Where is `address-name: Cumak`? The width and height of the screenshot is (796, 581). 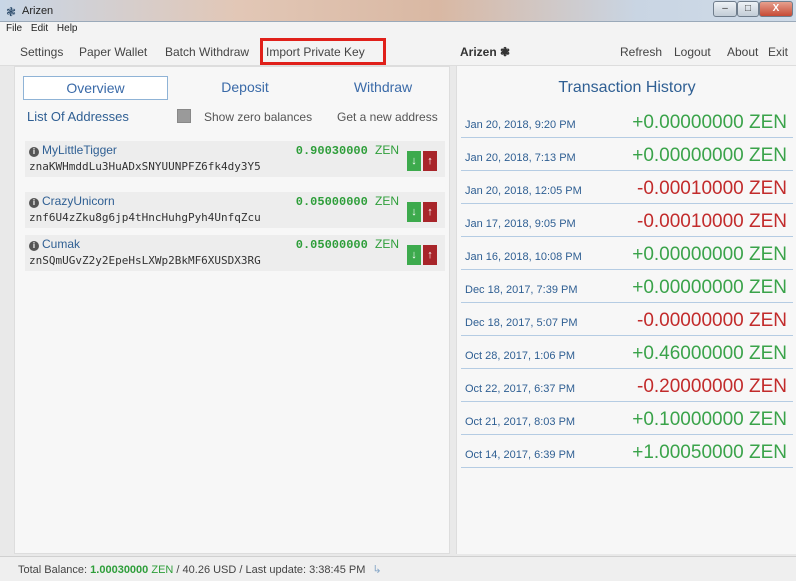 address-name: Cumak is located at coordinates (61, 244).